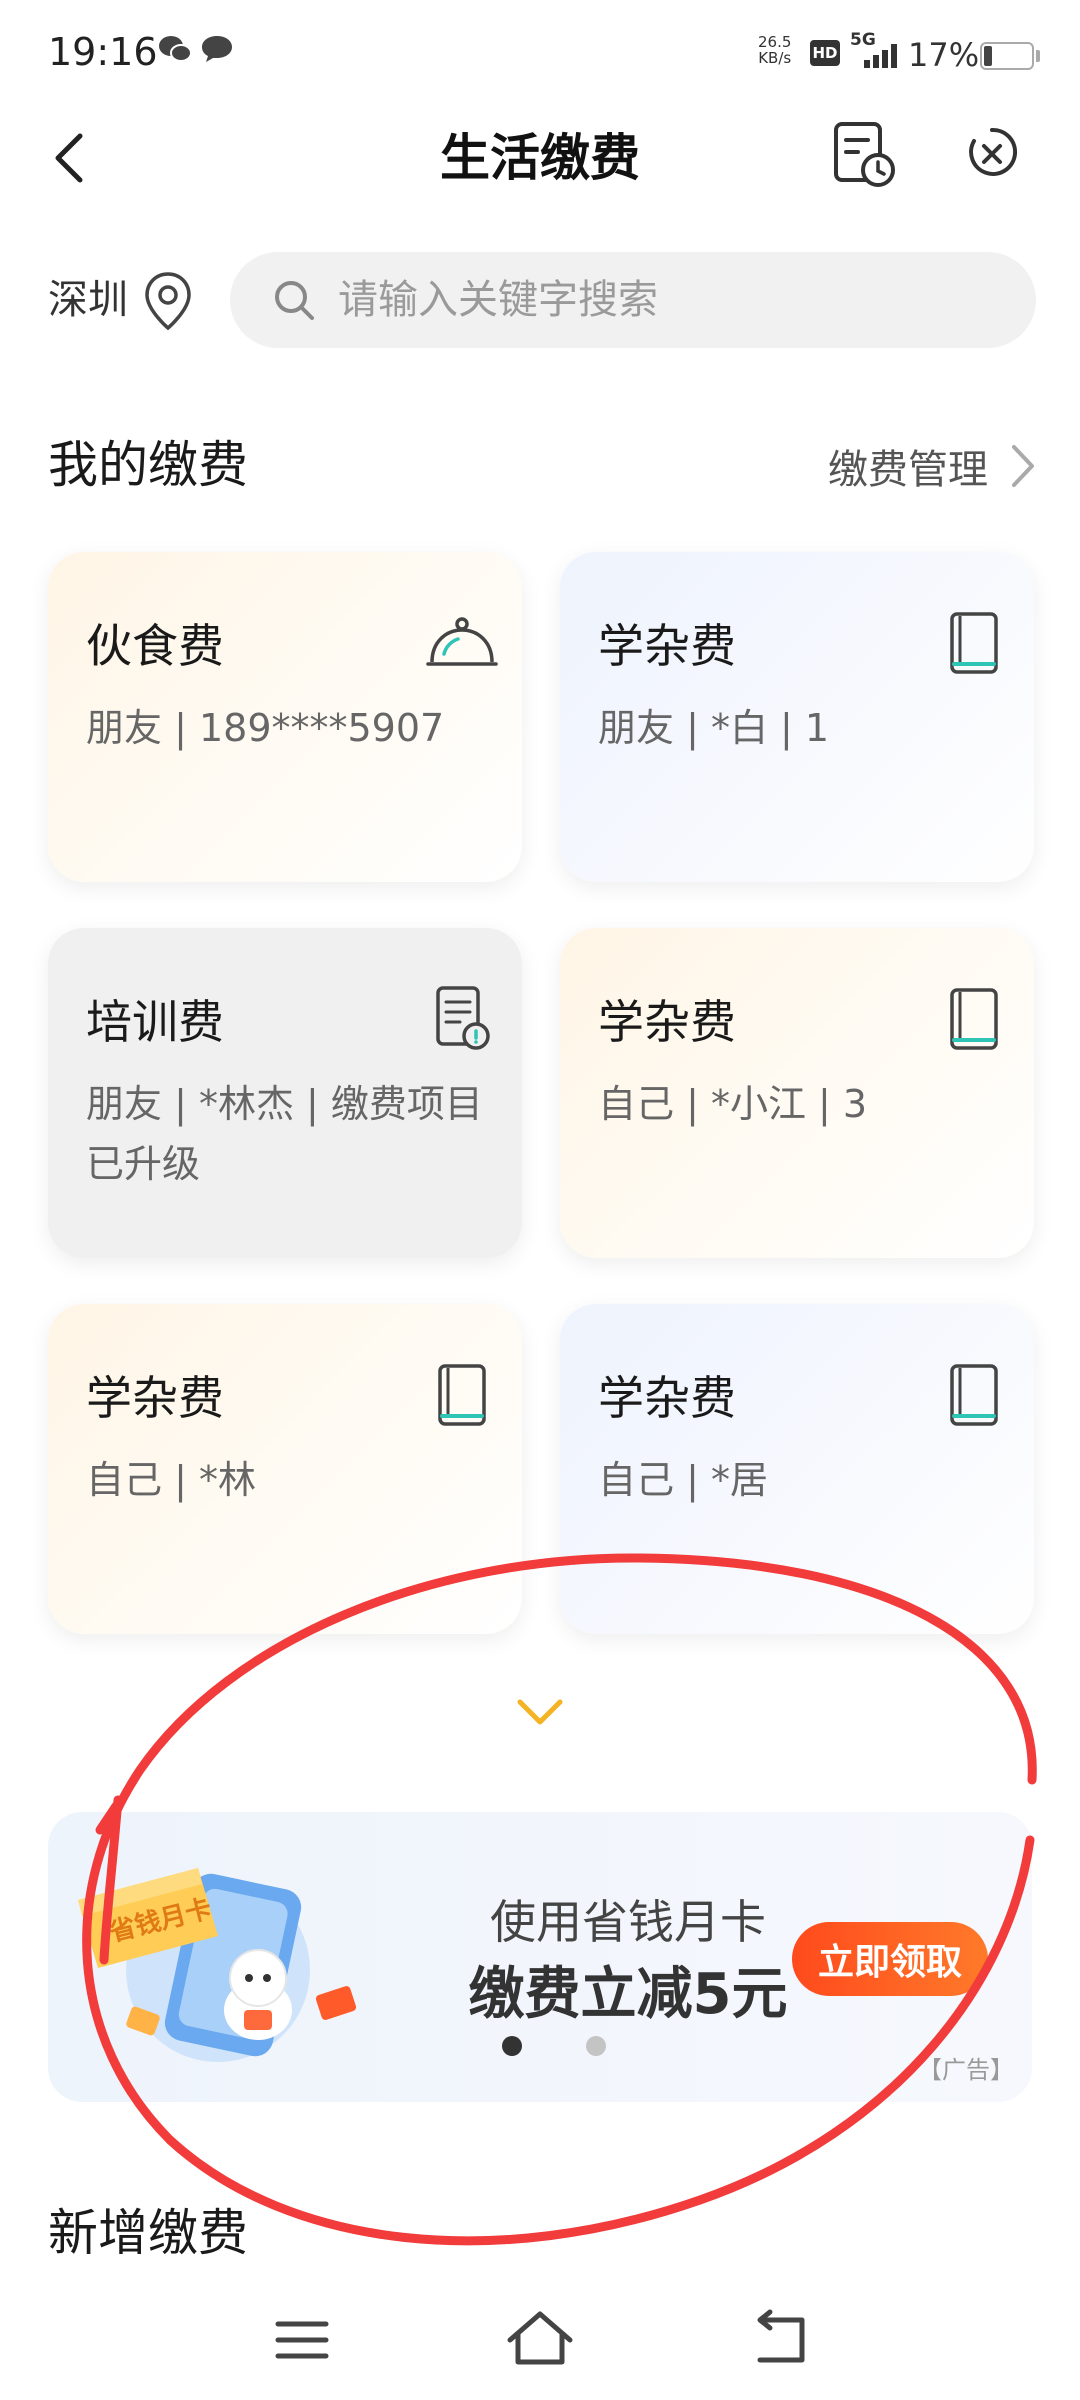  I want to click on status-time: 19:16, so click(103, 52).